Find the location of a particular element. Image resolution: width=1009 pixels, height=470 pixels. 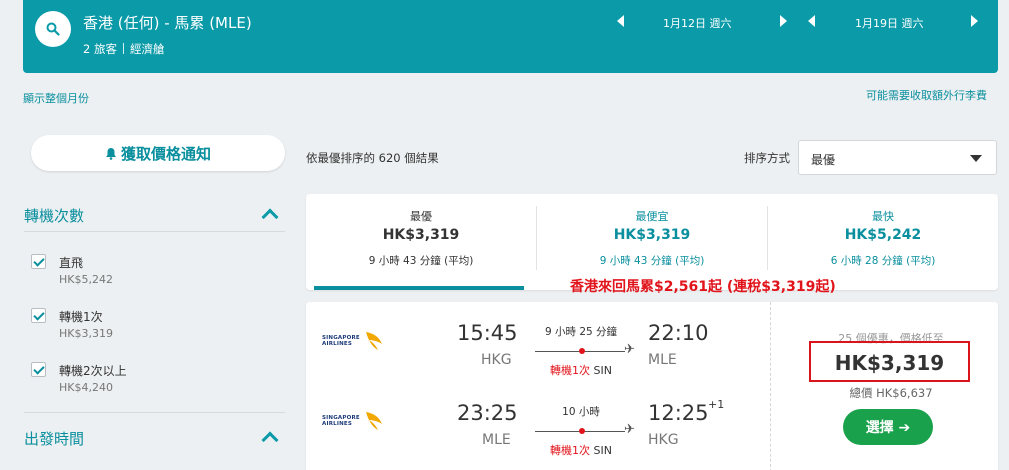

option-label: 直飛 is located at coordinates (71, 263).